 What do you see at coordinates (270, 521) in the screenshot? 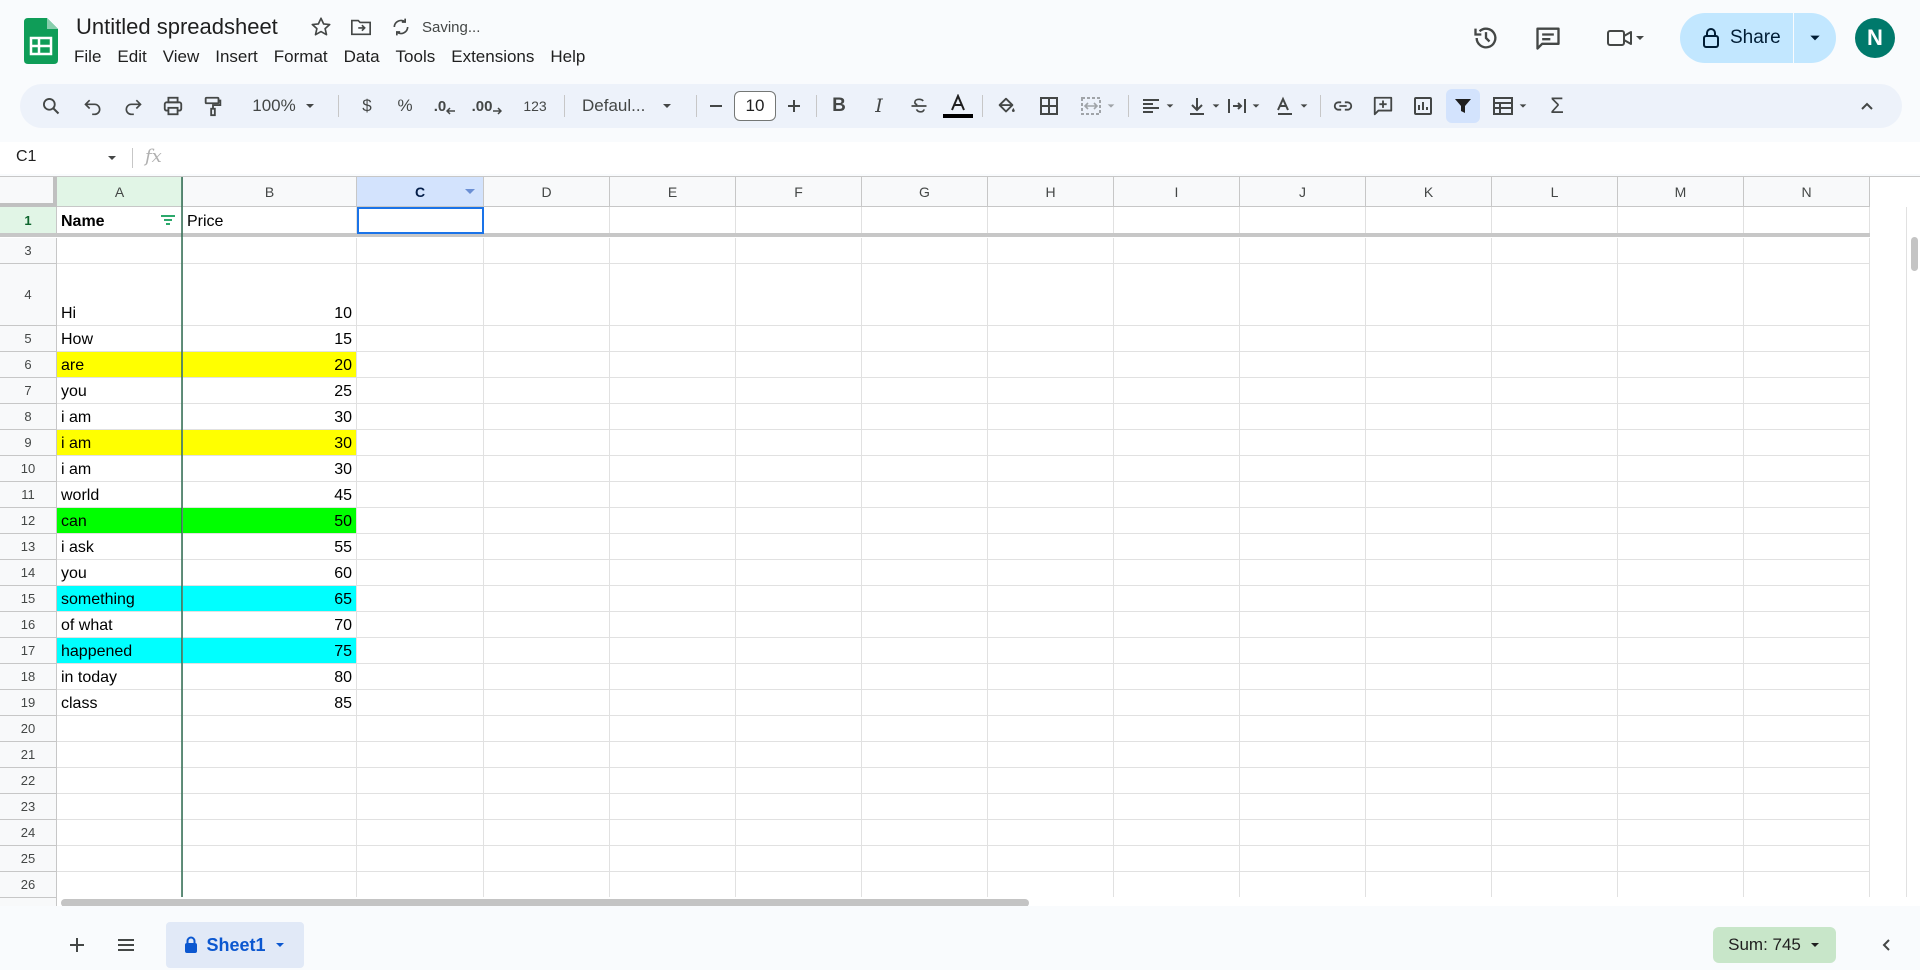
I see `cell-b12: 50` at bounding box center [270, 521].